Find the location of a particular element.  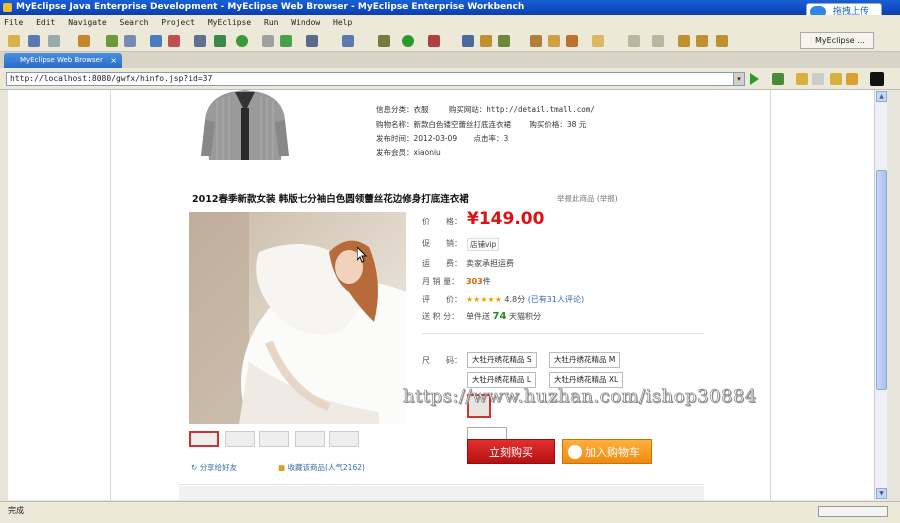

eclipse-app-icon is located at coordinates (7, 7).